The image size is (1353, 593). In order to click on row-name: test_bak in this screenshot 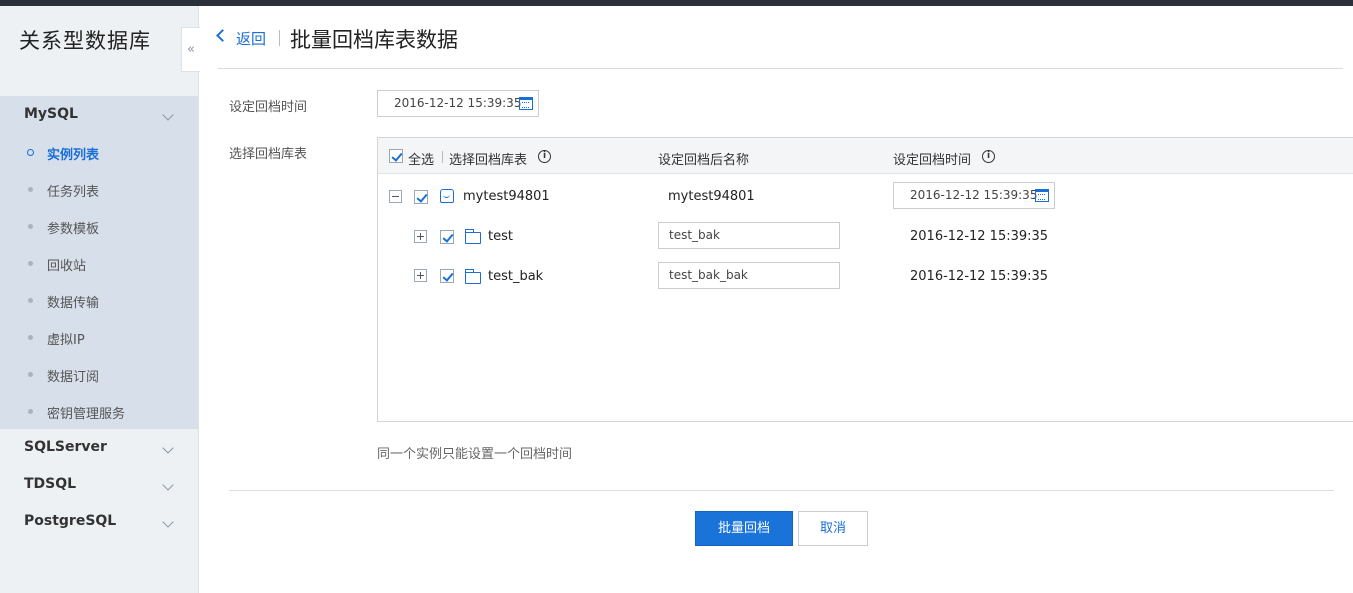, I will do `click(516, 276)`.